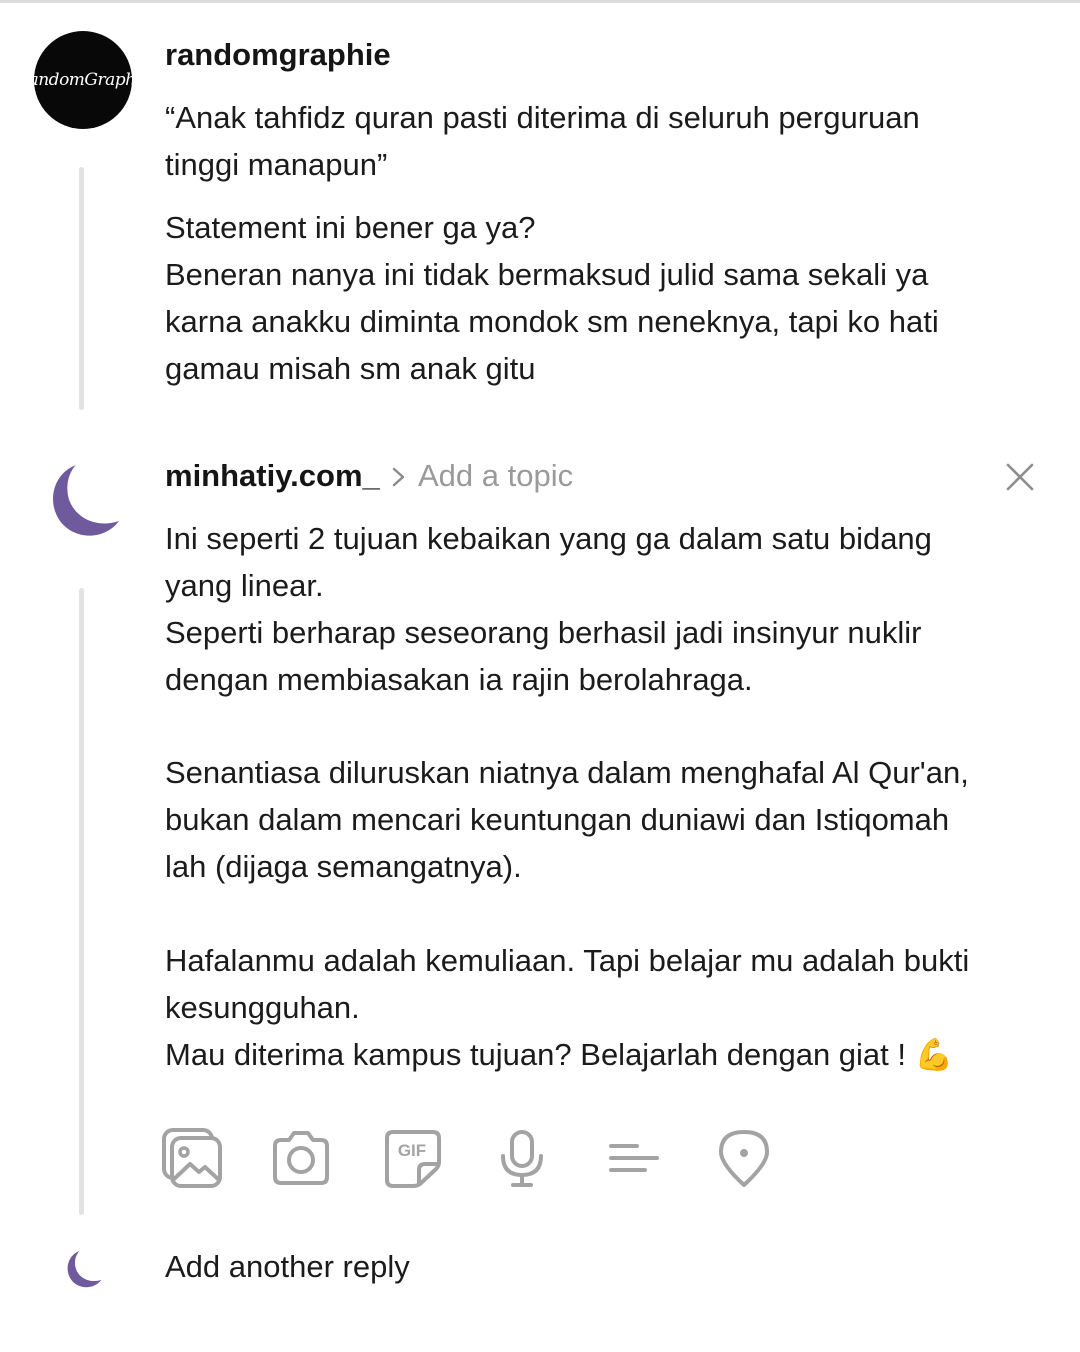 The image size is (1080, 1352). I want to click on align-left-icon, so click(634, 1158).